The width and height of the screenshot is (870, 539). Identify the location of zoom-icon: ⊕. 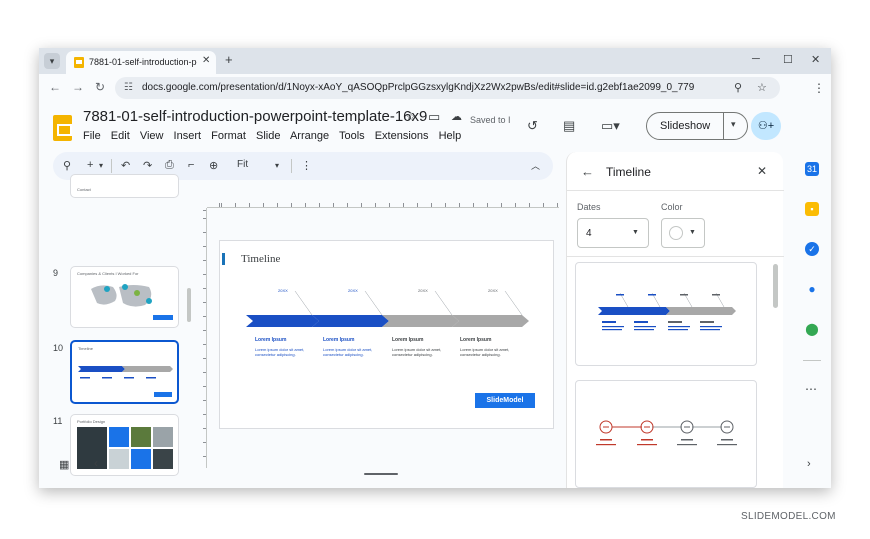
(213, 165).